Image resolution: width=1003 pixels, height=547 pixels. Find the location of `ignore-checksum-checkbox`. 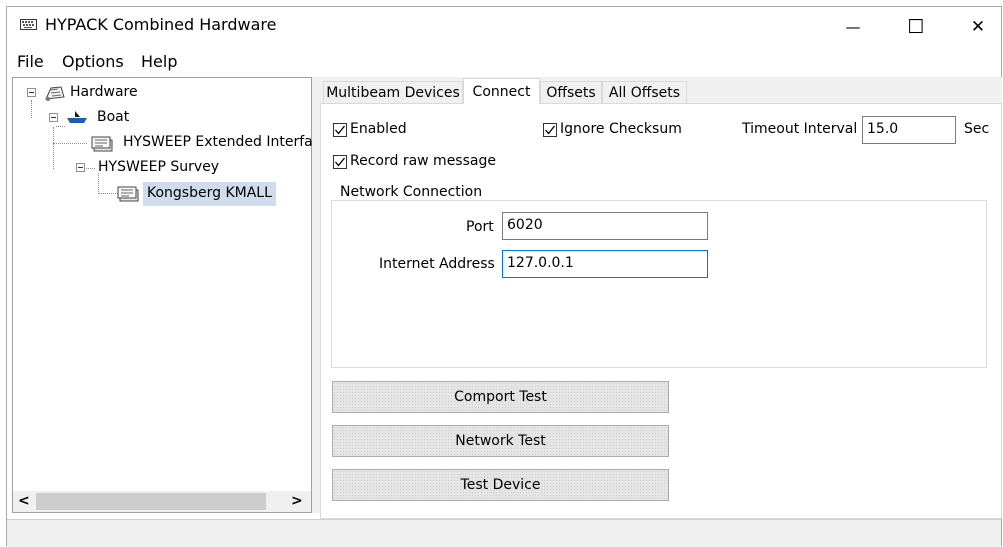

ignore-checksum-checkbox is located at coordinates (550, 130).